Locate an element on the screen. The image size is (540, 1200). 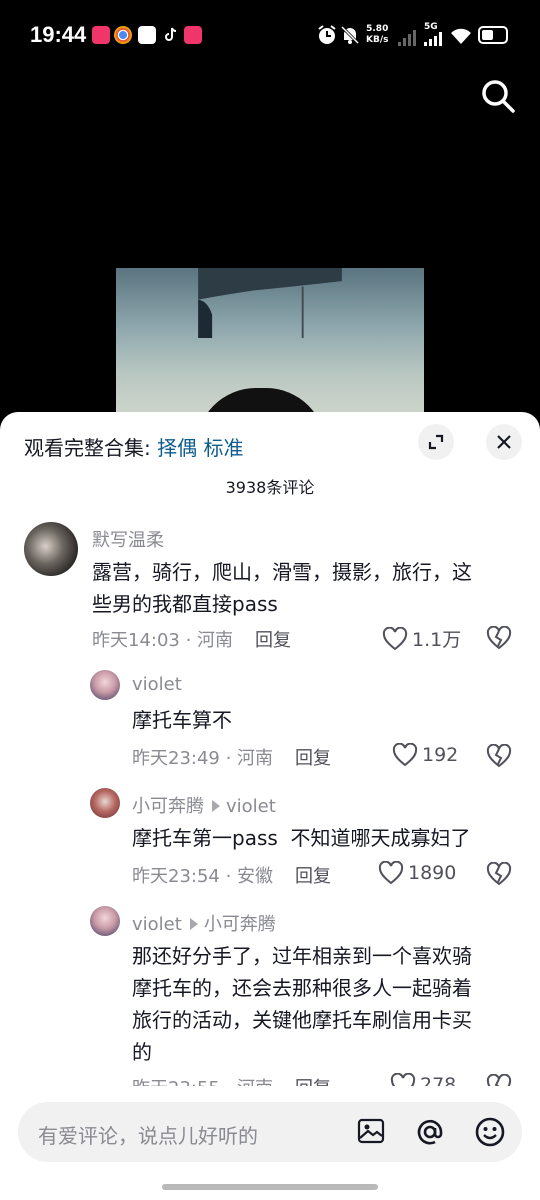
comment-username: violet is located at coordinates (157, 684).